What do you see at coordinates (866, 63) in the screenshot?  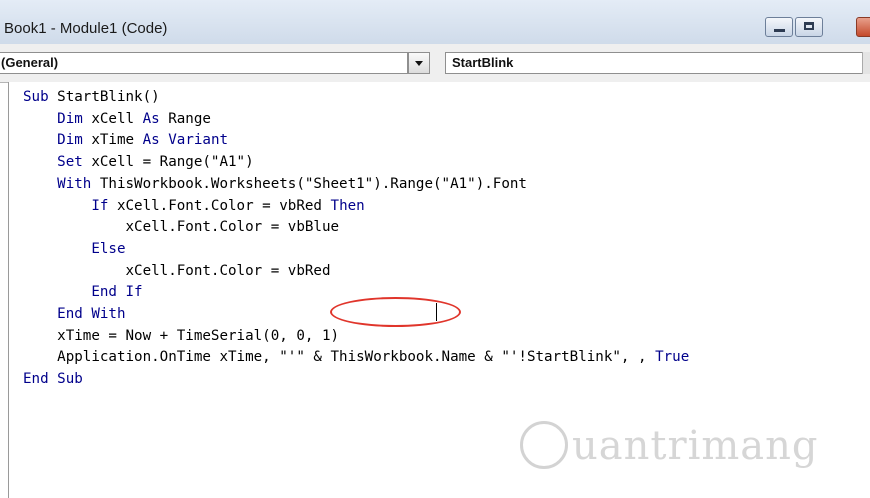 I see `procedure-combo-dropdown` at bounding box center [866, 63].